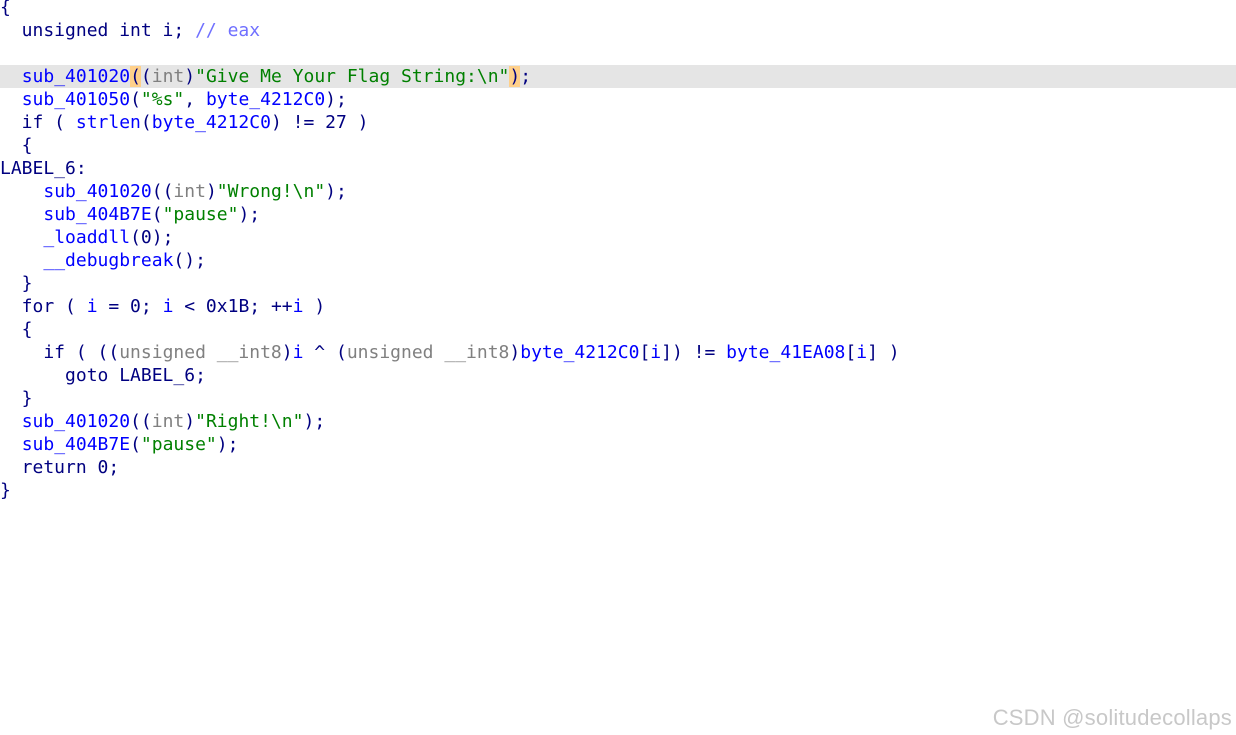 This screenshot has height=735, width=1236. Describe the element at coordinates (618, 421) in the screenshot. I see `code-line: sub_401020((int)"Right!\n");` at that location.